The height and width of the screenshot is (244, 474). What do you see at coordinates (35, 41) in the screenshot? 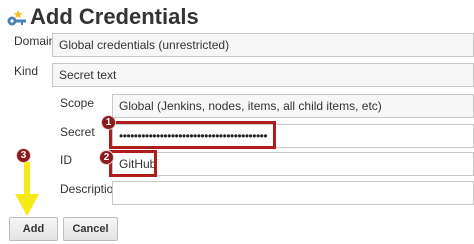
I see `domain-label: Domain` at bounding box center [35, 41].